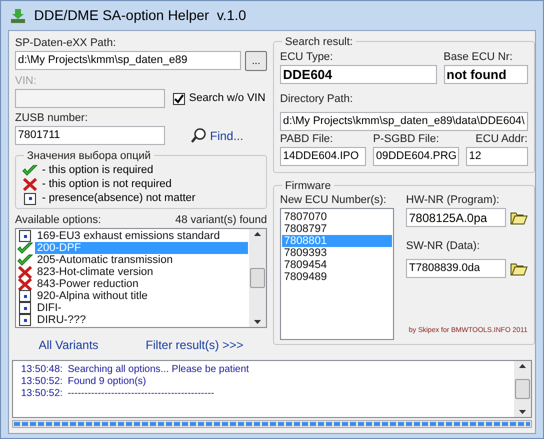 The height and width of the screenshot is (439, 544). What do you see at coordinates (416, 156) in the screenshot?
I see `psgbd-field: 09DDE604.PRG` at bounding box center [416, 156].